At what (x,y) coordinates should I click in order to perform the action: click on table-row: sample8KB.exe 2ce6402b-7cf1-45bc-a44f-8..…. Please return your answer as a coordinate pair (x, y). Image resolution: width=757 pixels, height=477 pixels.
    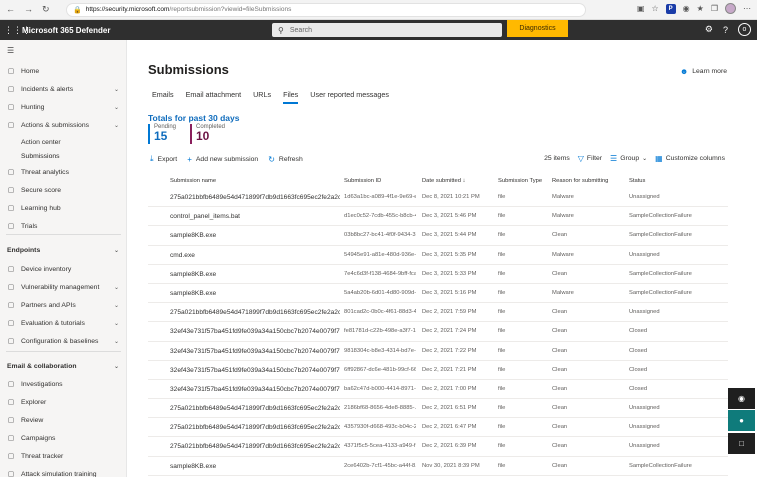
    Looking at the image, I should click on (438, 466).